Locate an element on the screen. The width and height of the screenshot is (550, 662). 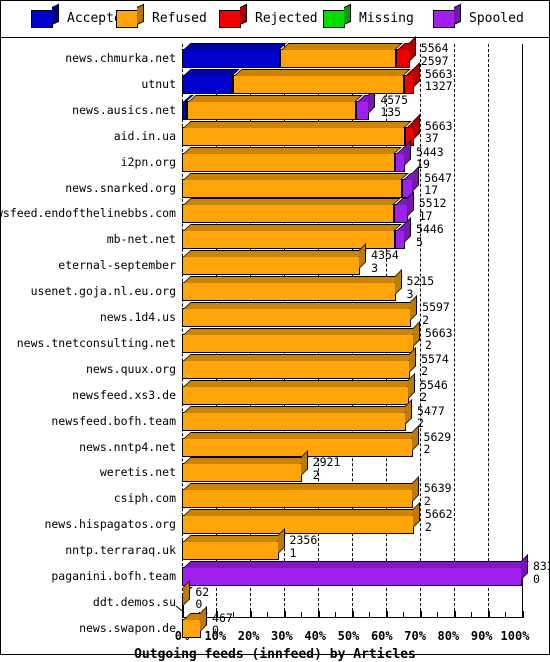
y-axis-label: paganini.bofh.team is located at coordinates (113, 576).